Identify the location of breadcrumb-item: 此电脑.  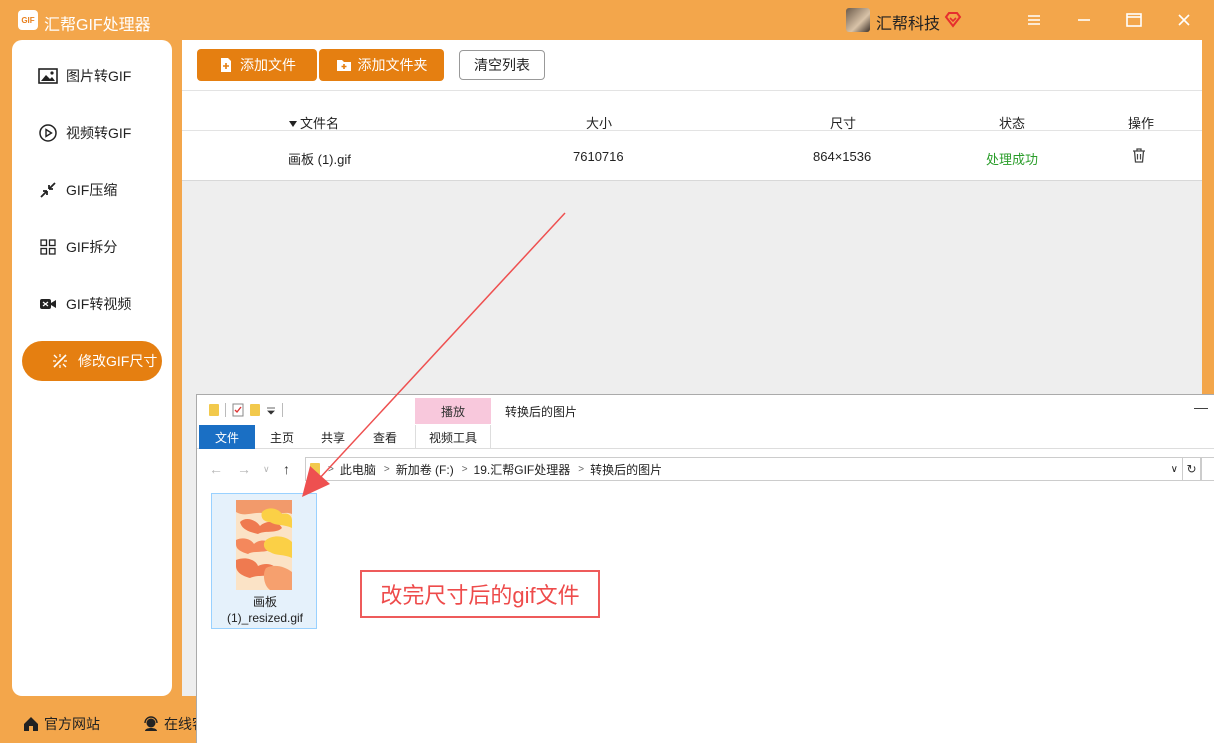
(358, 469).